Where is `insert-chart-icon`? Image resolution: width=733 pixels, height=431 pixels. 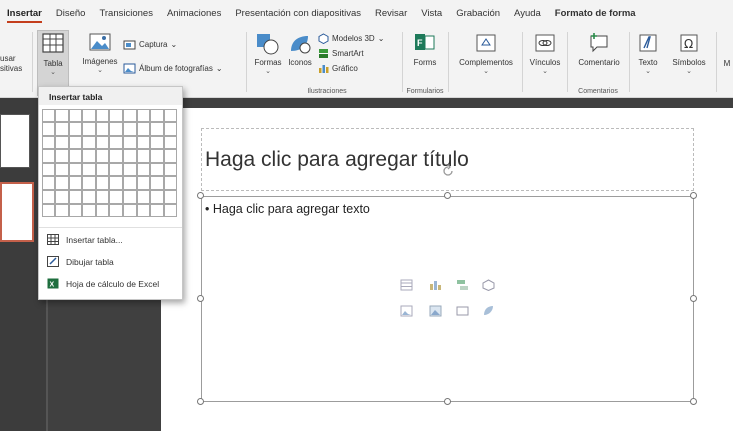 insert-chart-icon is located at coordinates (435, 285).